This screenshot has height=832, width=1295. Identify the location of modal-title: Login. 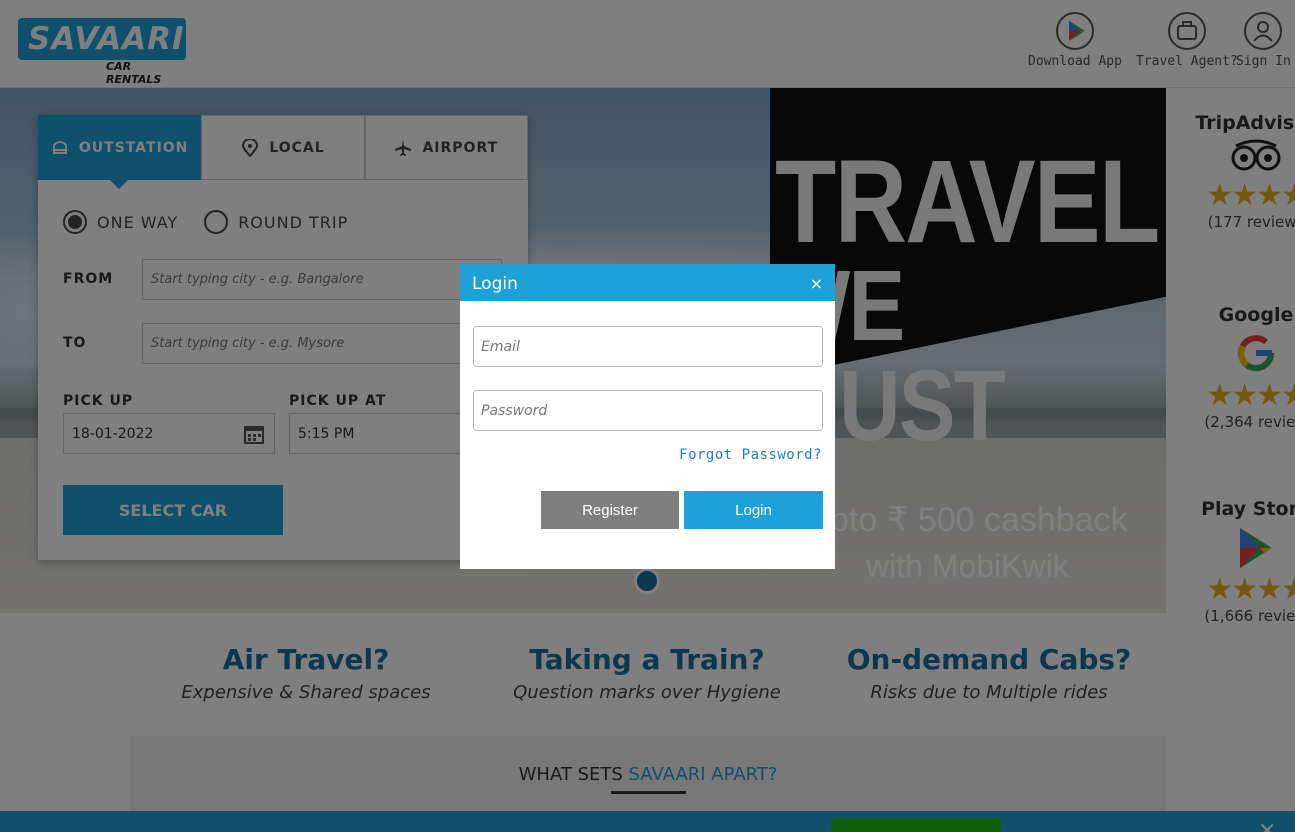
(495, 284).